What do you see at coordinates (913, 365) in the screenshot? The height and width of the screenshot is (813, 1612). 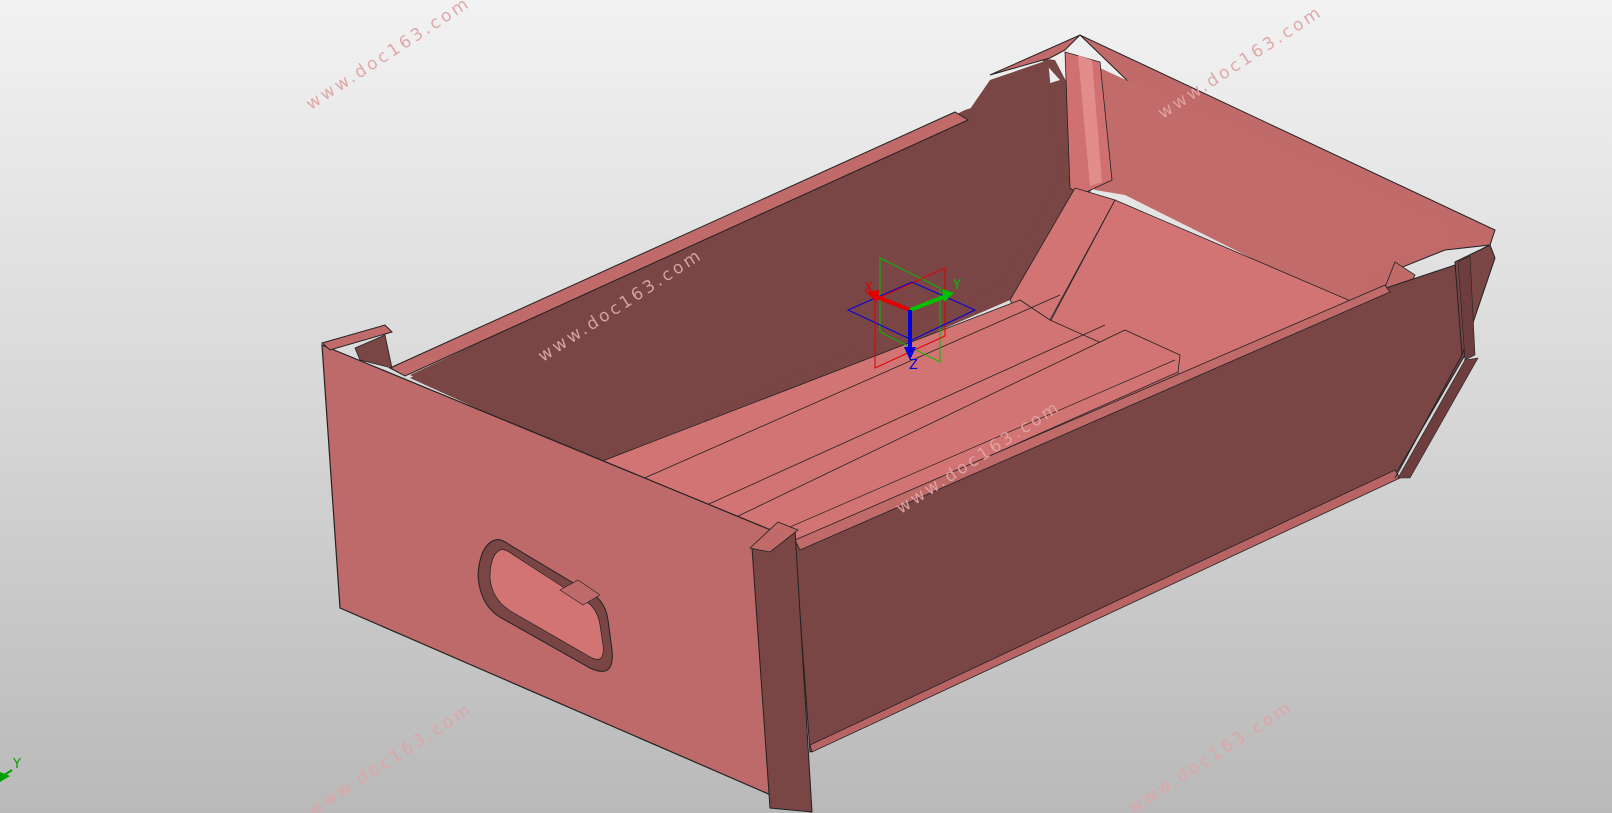 I see `triad-z-label: Z` at bounding box center [913, 365].